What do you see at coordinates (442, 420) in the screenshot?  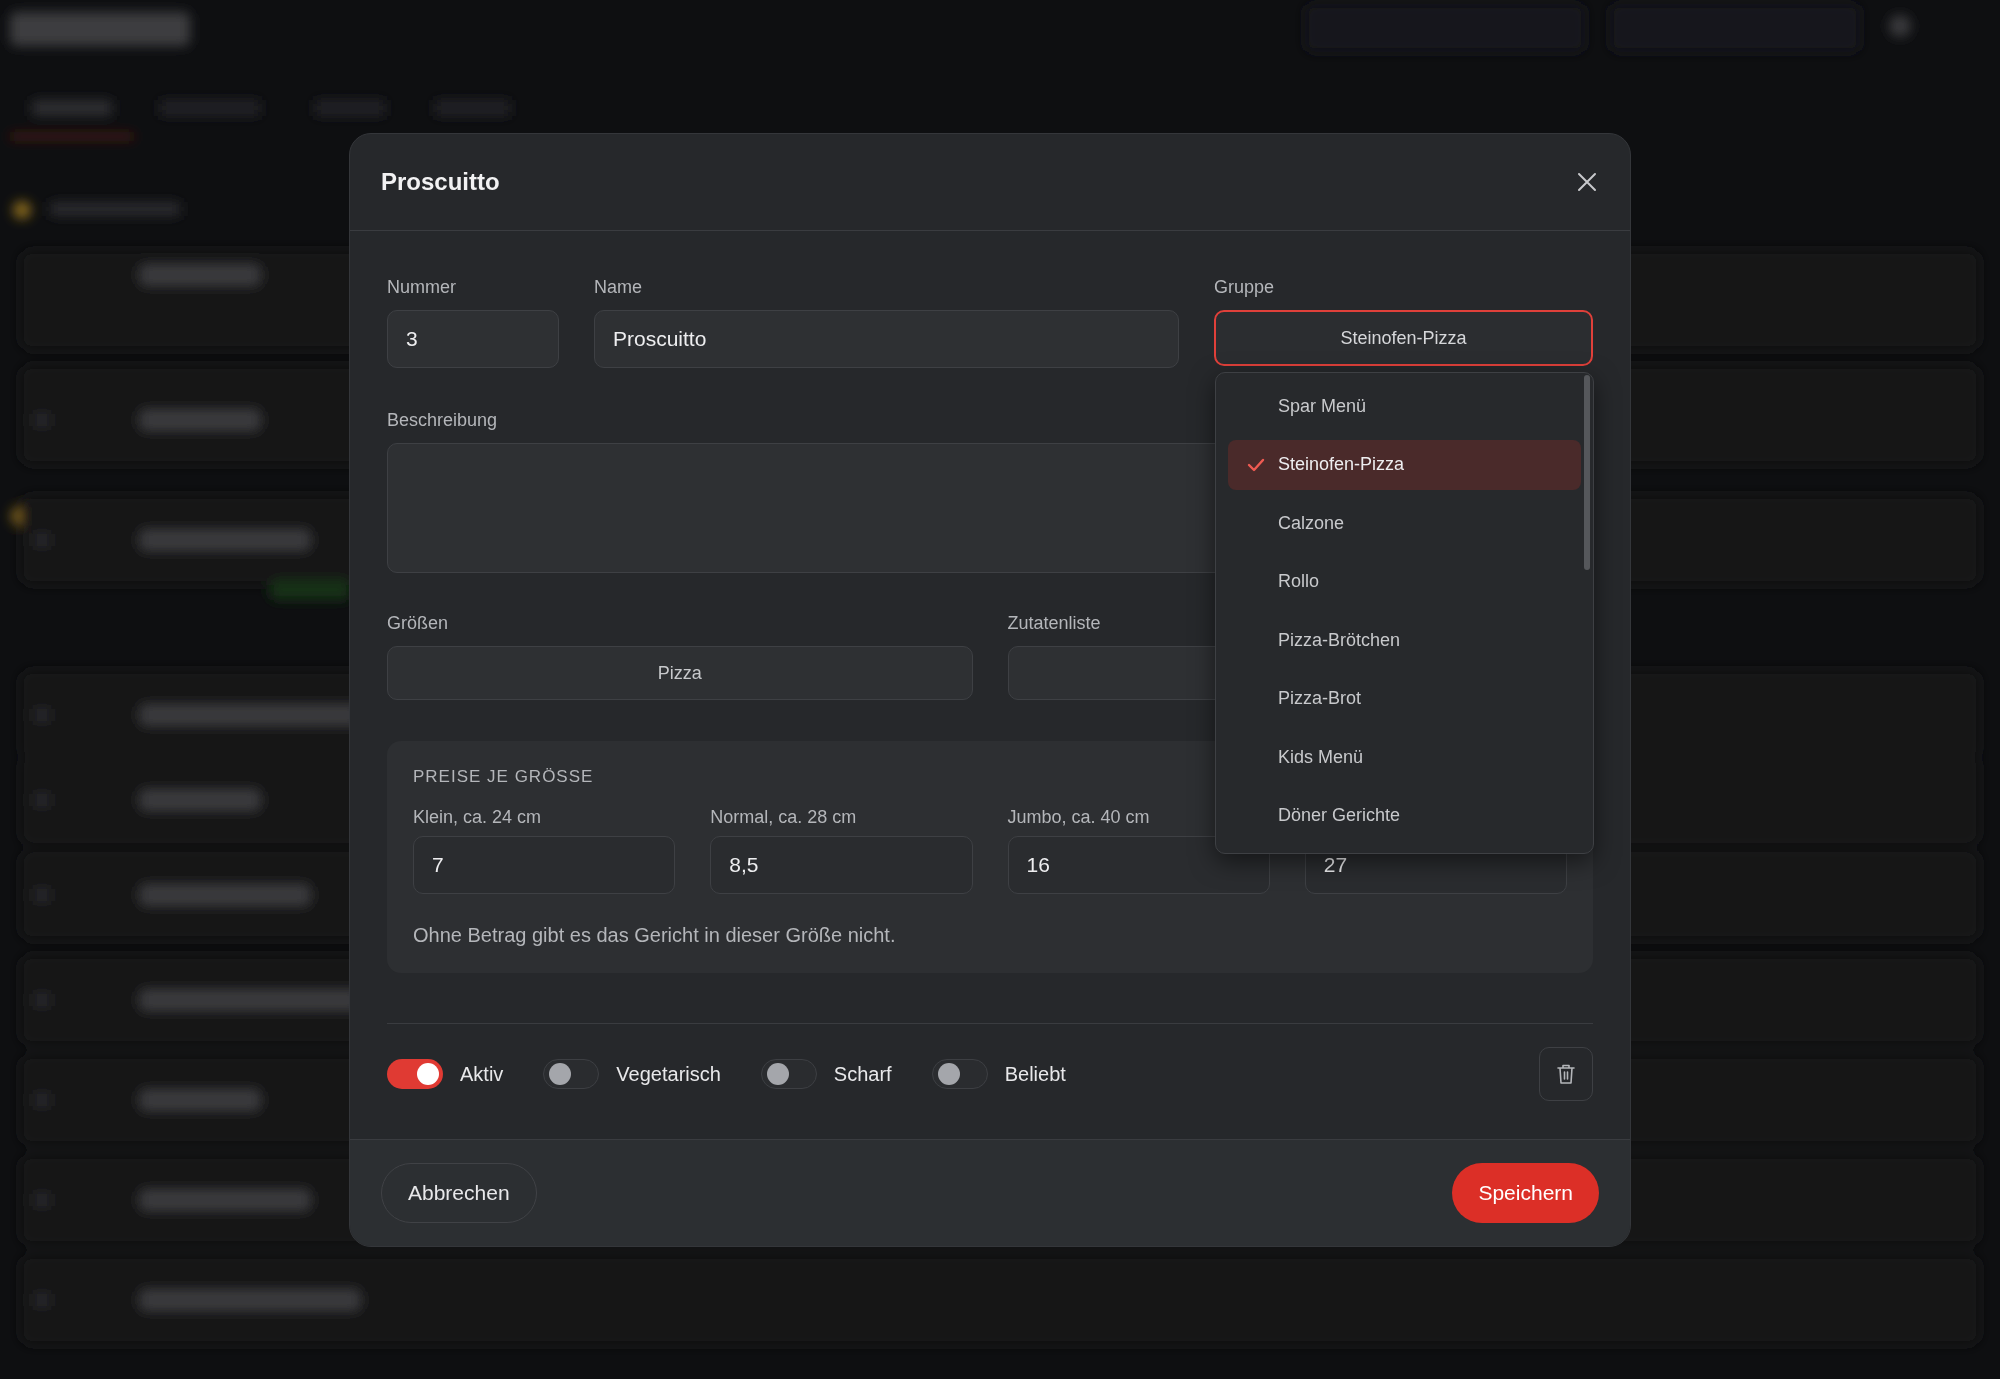 I see `field-label: Beschreibung` at bounding box center [442, 420].